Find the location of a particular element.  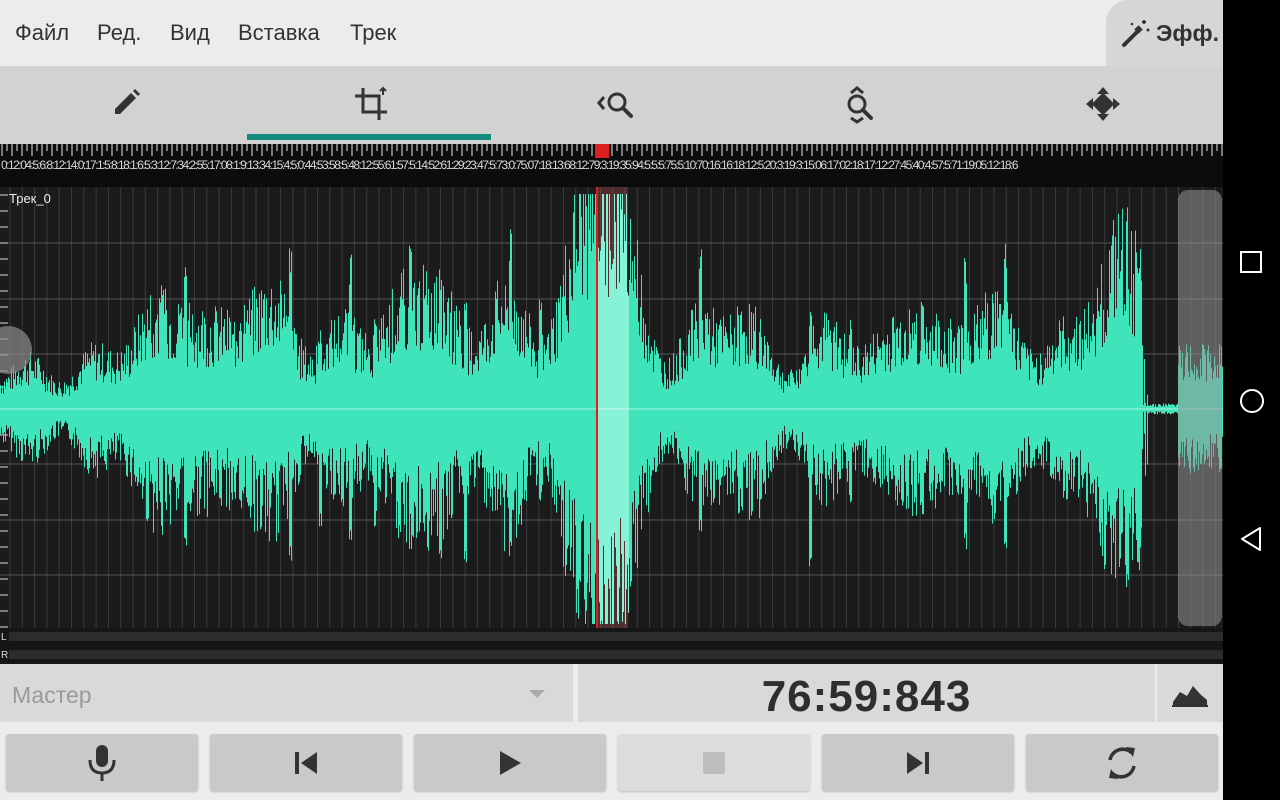

skip-back-button is located at coordinates (306, 762).